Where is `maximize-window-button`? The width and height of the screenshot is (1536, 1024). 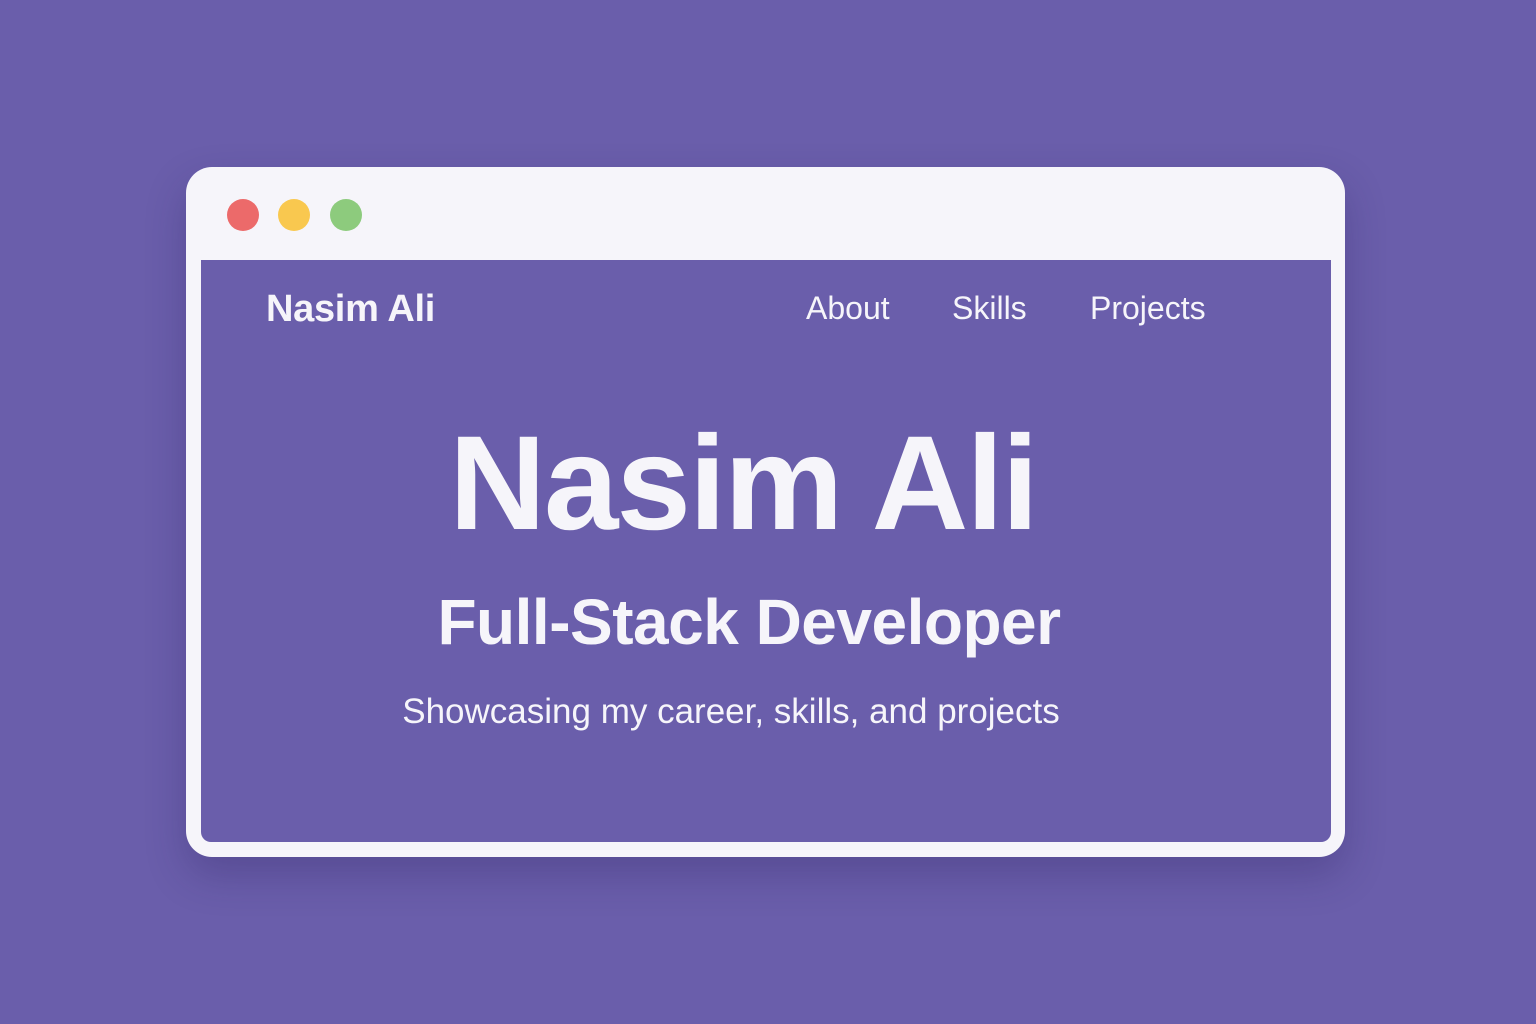
maximize-window-button is located at coordinates (346, 215).